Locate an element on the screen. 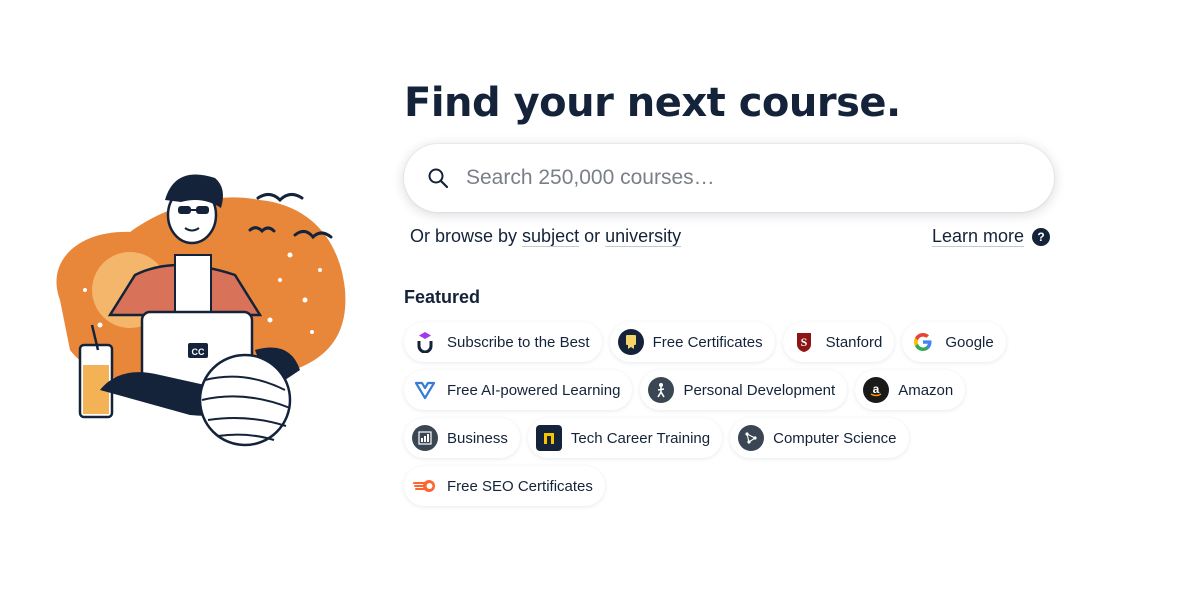 This screenshot has width=1200, height=602. amazon-logo-icon: a is located at coordinates (876, 390).